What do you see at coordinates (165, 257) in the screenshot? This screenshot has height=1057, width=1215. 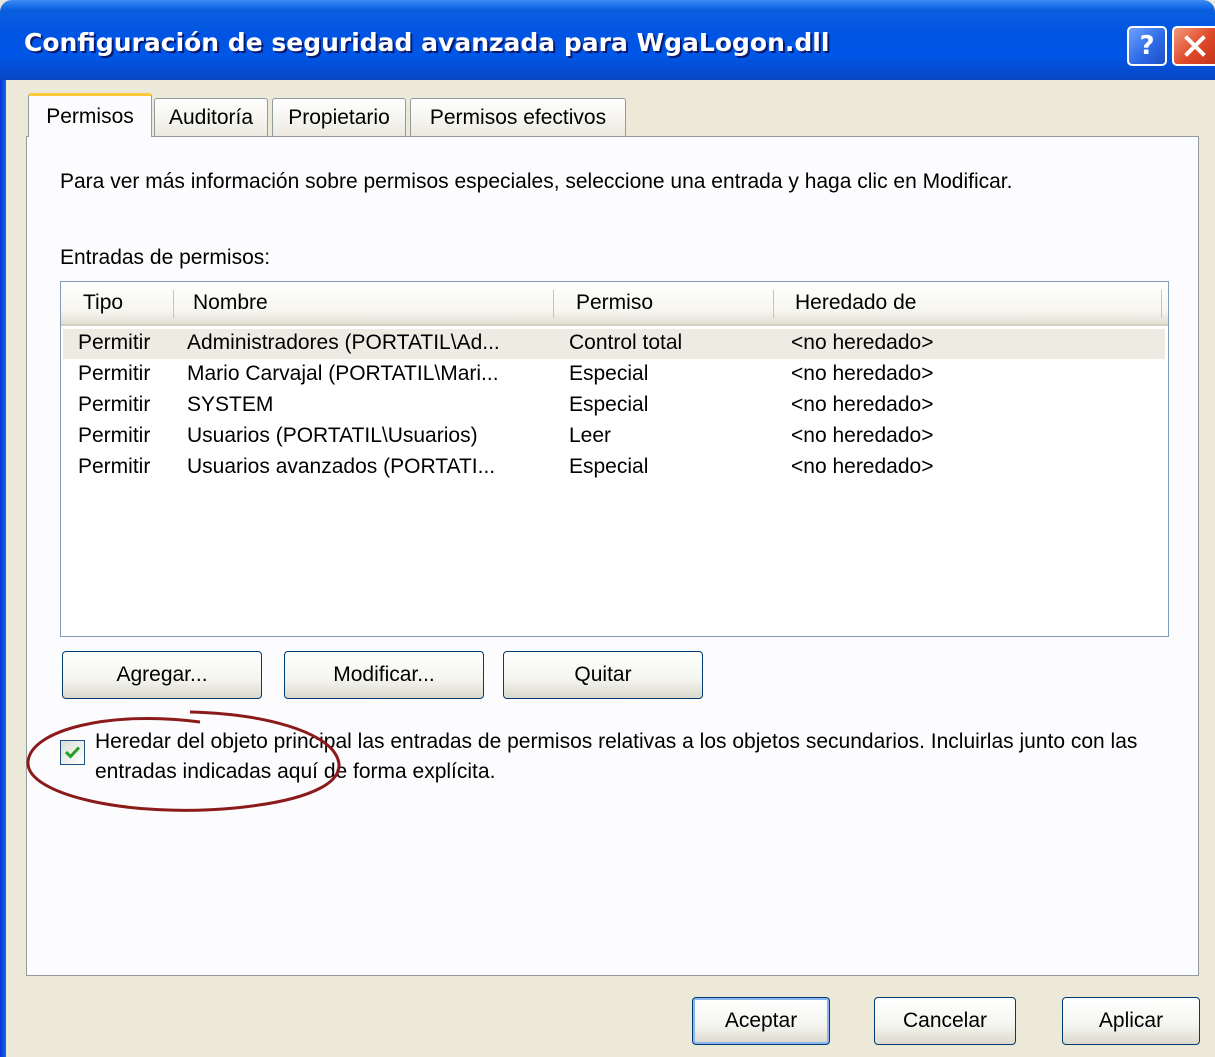 I see `entries-label: Entradas de permisos:` at bounding box center [165, 257].